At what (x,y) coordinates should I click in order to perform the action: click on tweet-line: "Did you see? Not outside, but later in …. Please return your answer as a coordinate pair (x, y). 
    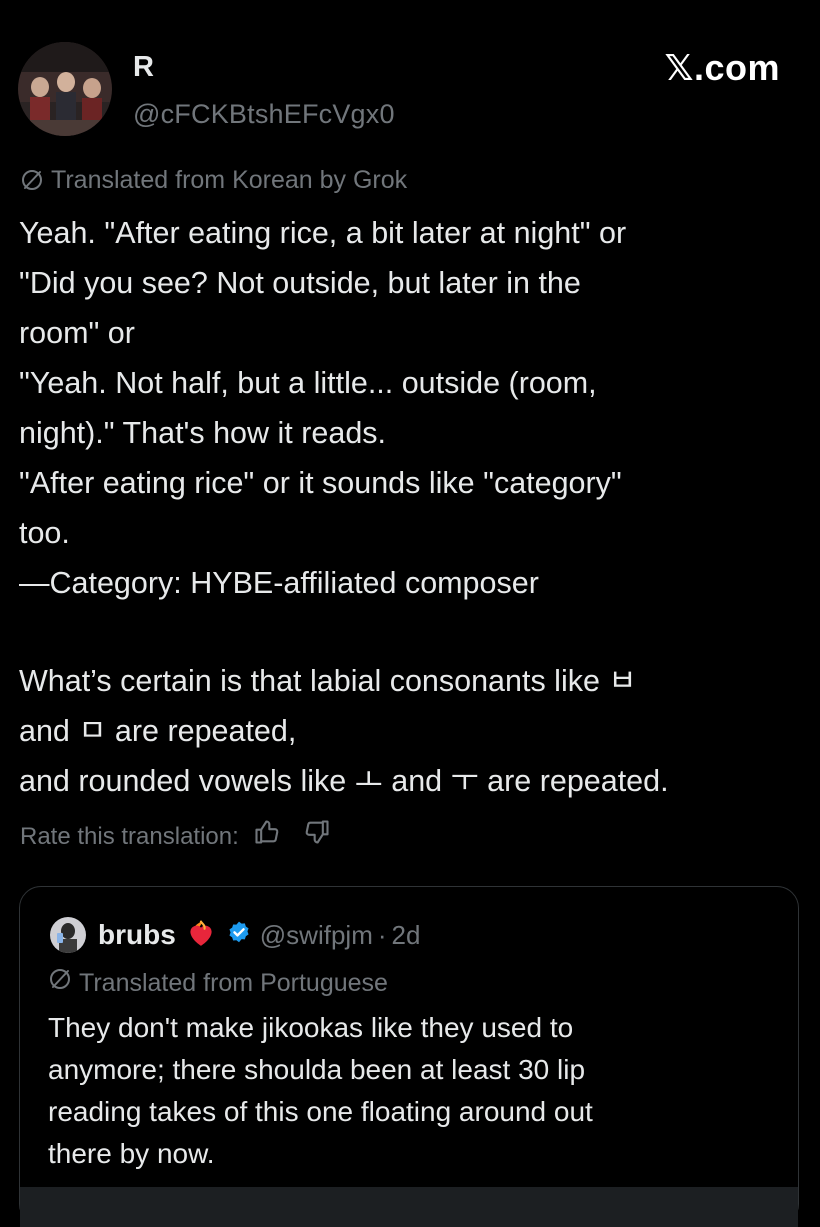
    Looking at the image, I should click on (300, 283).